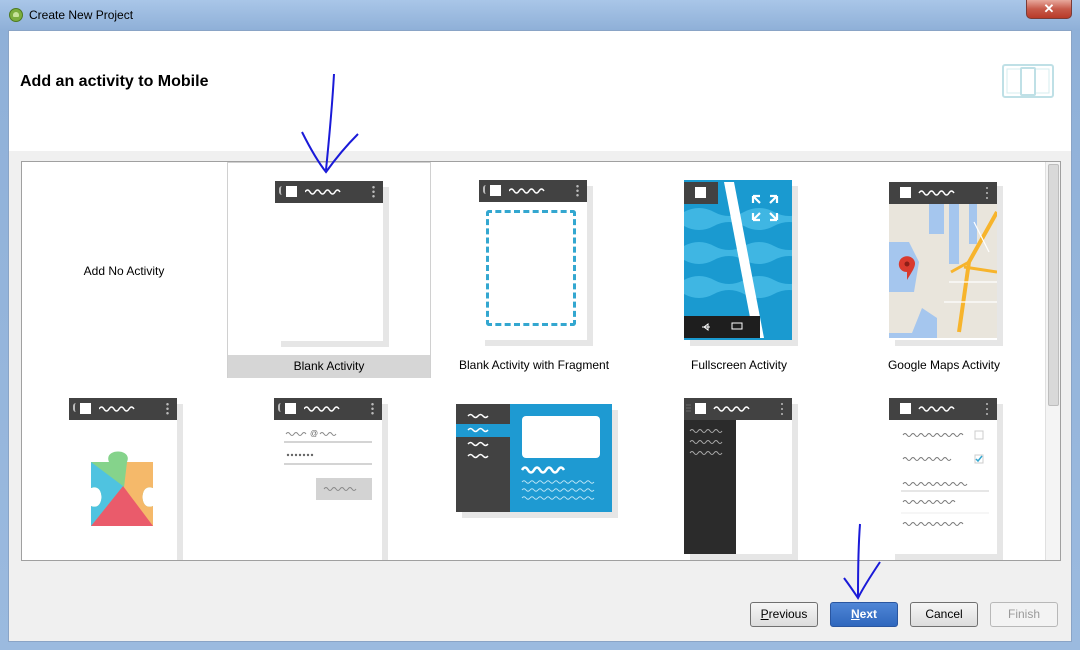 The width and height of the screenshot is (1080, 650). I want to click on tile-settings-activity, so click(944, 470).